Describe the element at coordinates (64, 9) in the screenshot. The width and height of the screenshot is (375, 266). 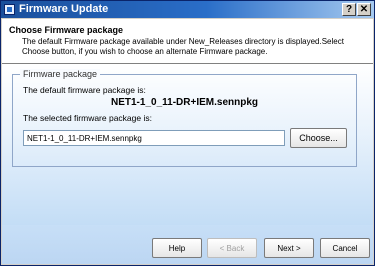
I see `window-title: Firmware Update` at that location.